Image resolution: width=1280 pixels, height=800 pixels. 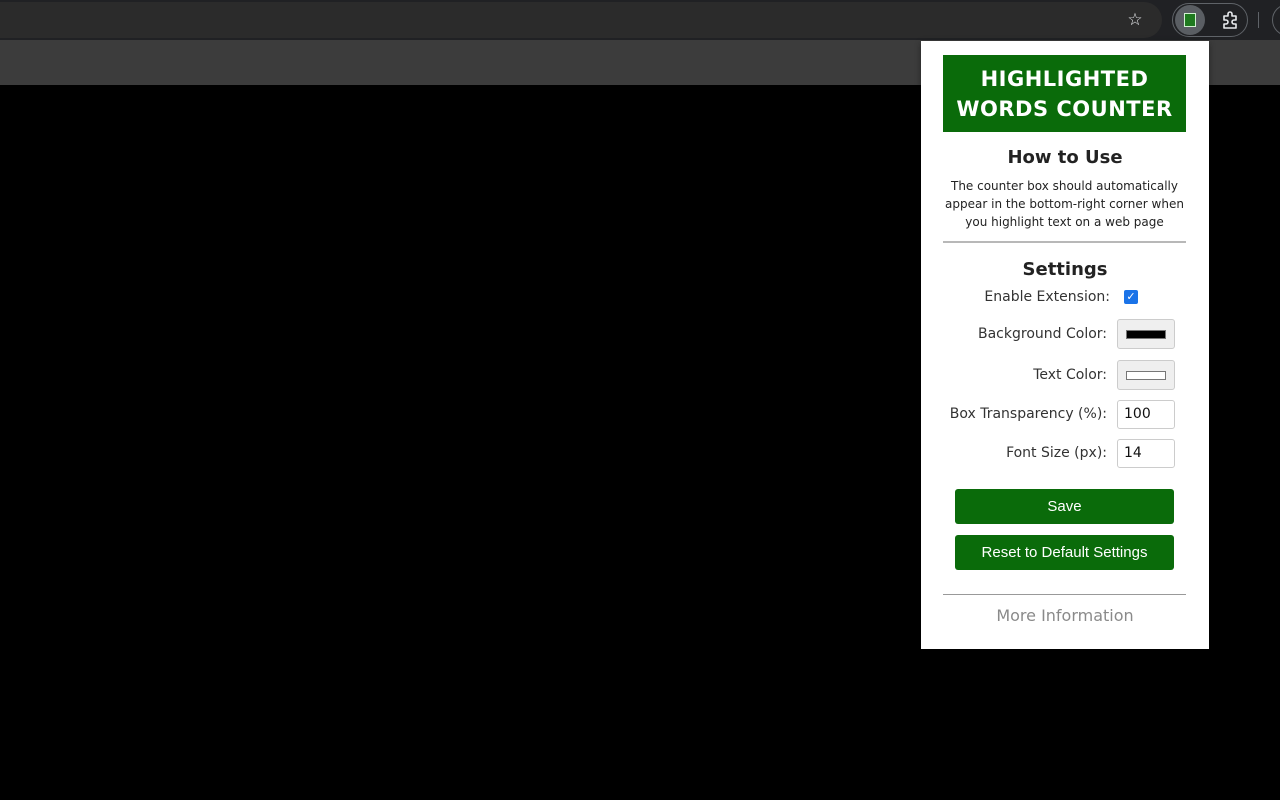 I want to click on text-color-fill, so click(x=1146, y=375).